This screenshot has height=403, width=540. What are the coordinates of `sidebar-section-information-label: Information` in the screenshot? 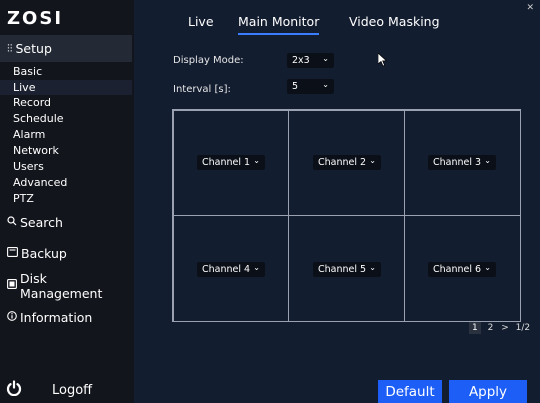 It's located at (56, 317).